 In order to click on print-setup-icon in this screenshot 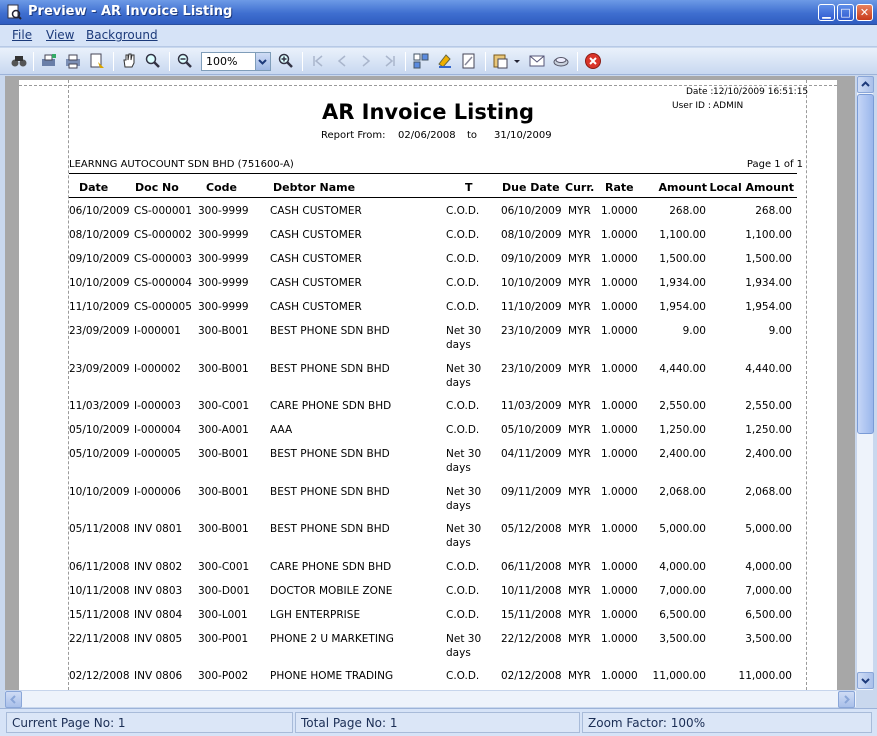, I will do `click(49, 61)`.